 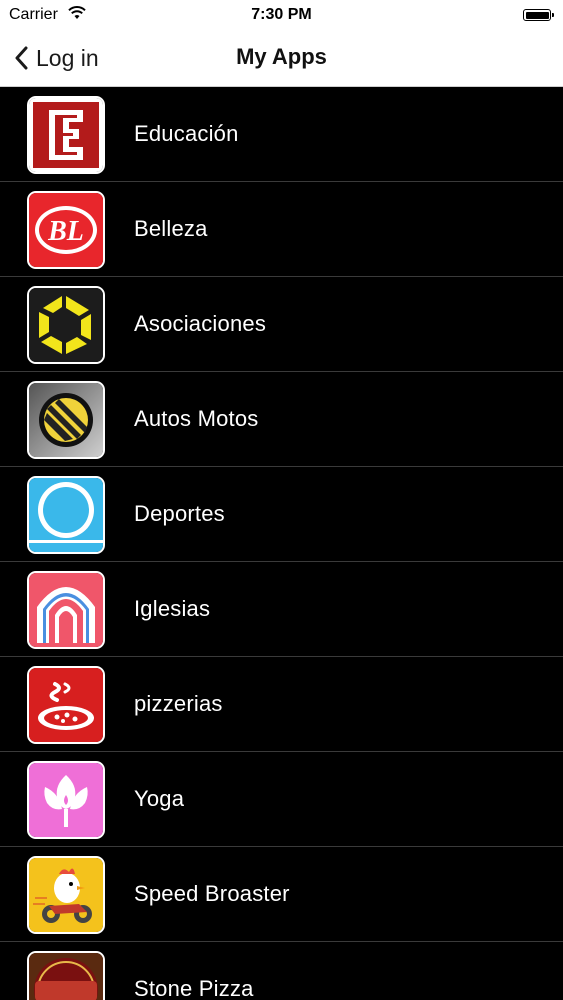 I want to click on list-item-pizzerias: pizzerias, so click(x=281, y=704).